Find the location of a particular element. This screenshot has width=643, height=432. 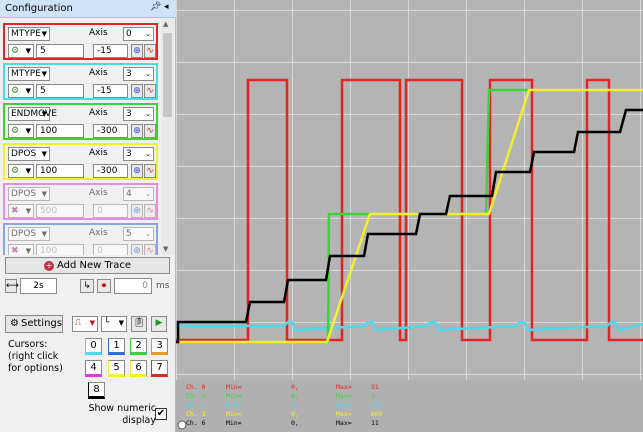

trigger-mode-dropdown: └ ▼ is located at coordinates (114, 324).